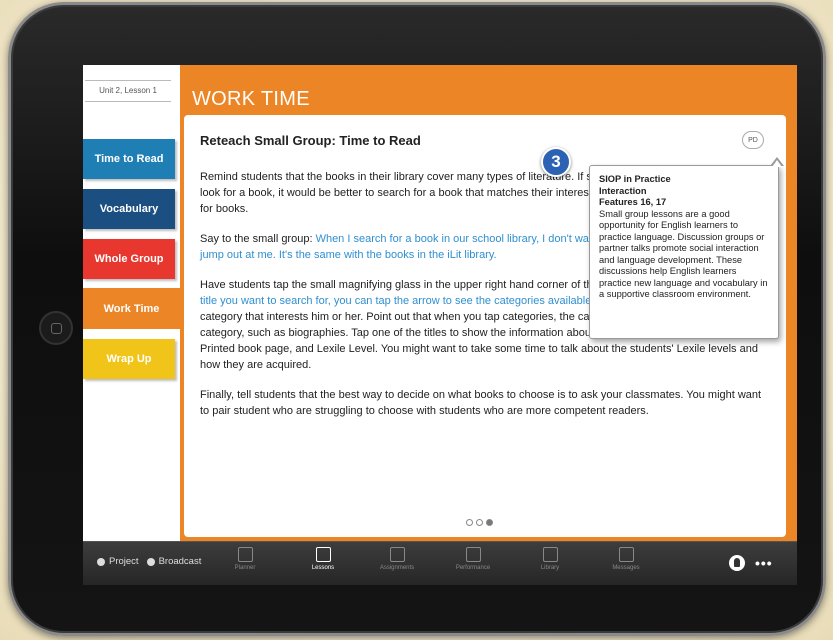 The height and width of the screenshot is (640, 833). What do you see at coordinates (550, 554) in the screenshot?
I see `library-icon` at bounding box center [550, 554].